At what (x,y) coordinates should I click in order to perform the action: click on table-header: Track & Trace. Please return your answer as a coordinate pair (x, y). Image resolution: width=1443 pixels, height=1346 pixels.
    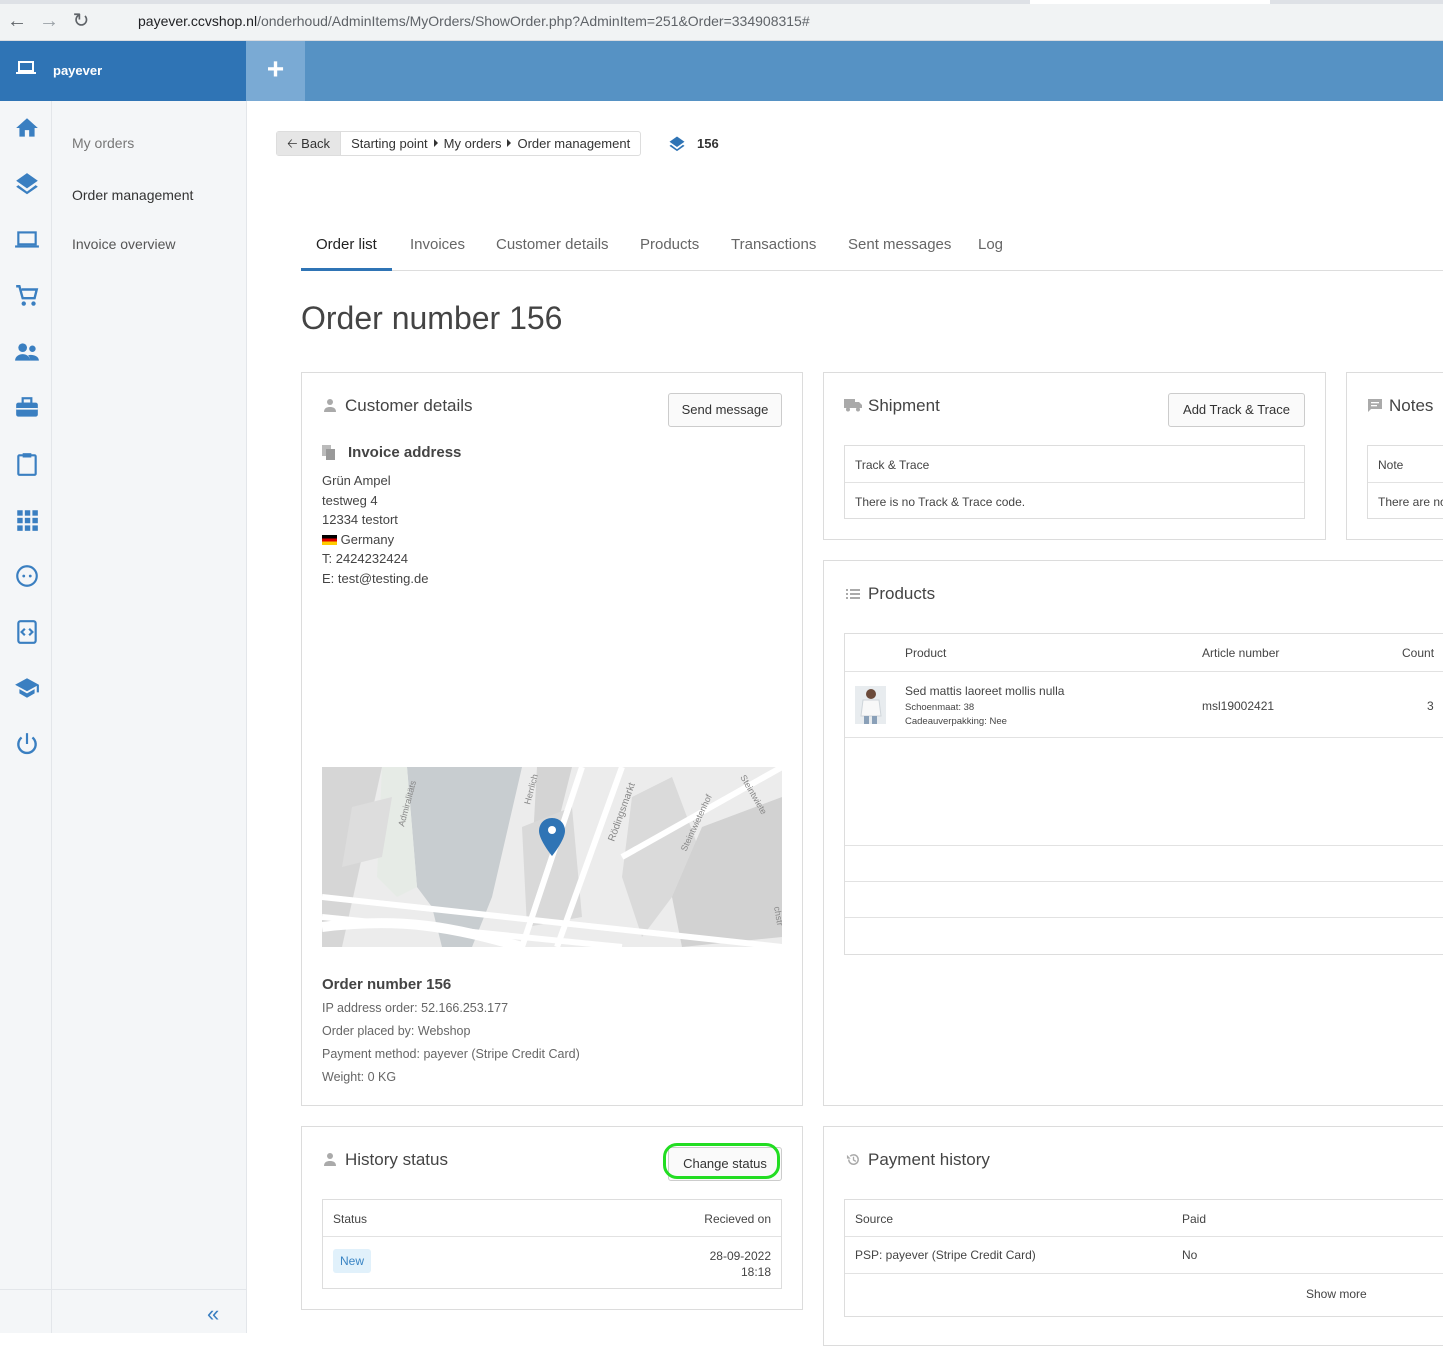
    Looking at the image, I should click on (1074, 464).